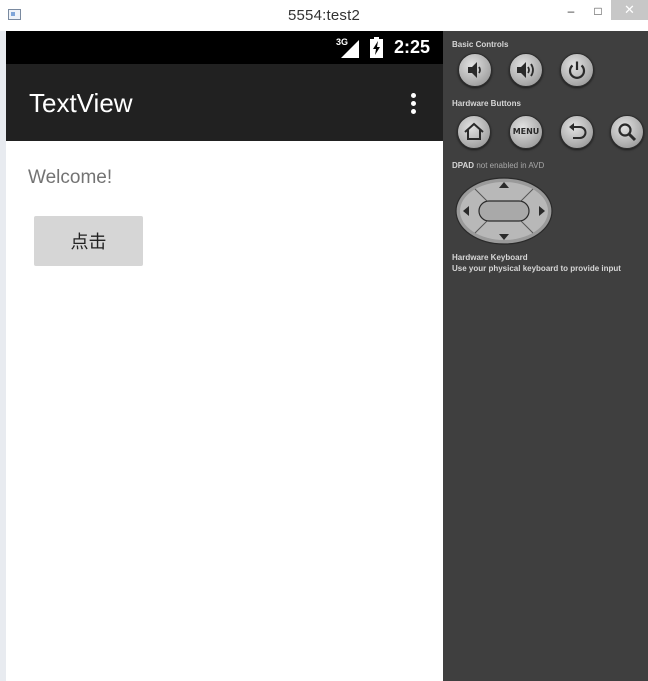 This screenshot has width=648, height=681. I want to click on click-button: 点击, so click(88, 241).